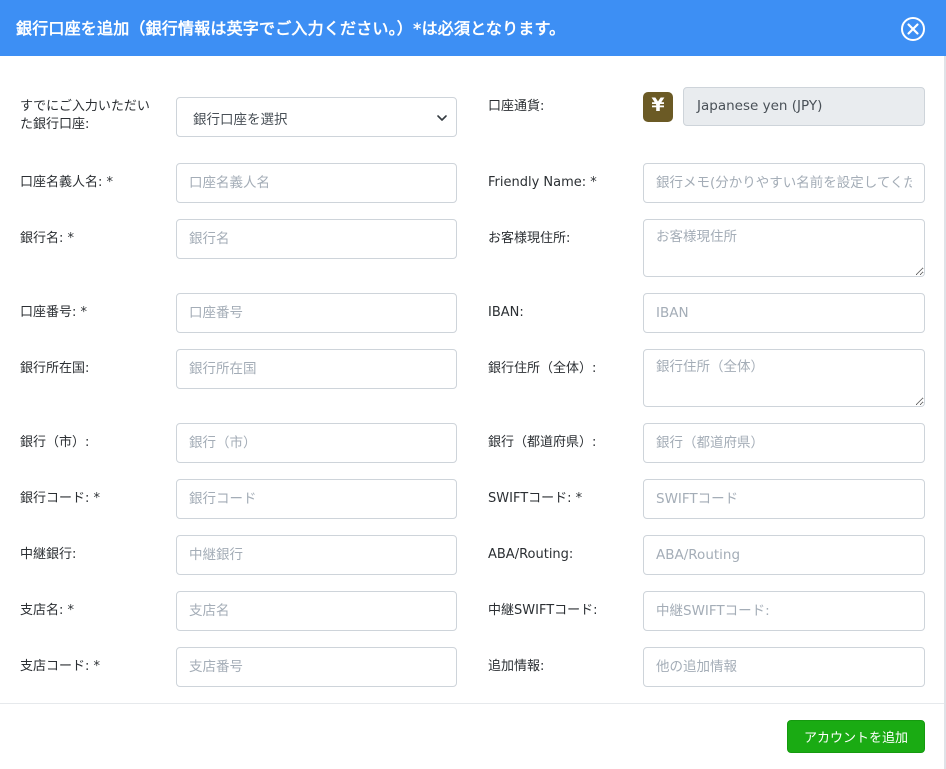 This screenshot has width=946, height=769. I want to click on existing-account-selected: 銀行口座を選択, so click(240, 120).